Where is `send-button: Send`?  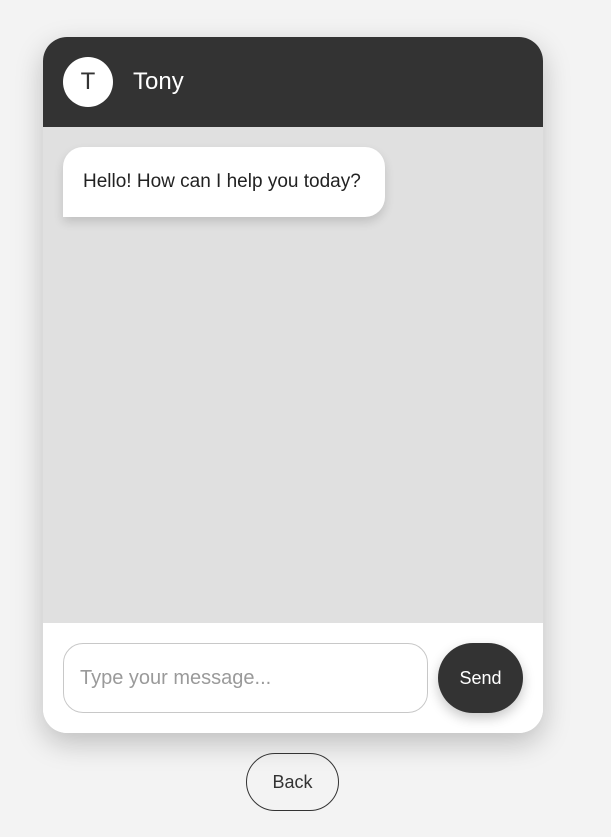
send-button: Send is located at coordinates (480, 678).